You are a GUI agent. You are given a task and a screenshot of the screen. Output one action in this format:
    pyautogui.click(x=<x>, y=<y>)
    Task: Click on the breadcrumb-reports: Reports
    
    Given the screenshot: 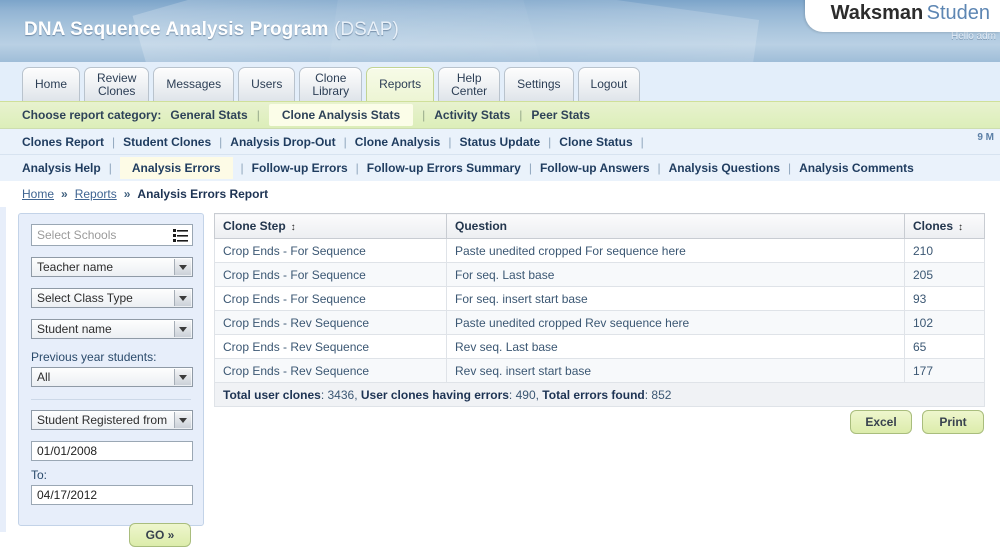 What is the action you would take?
    pyautogui.click(x=96, y=194)
    